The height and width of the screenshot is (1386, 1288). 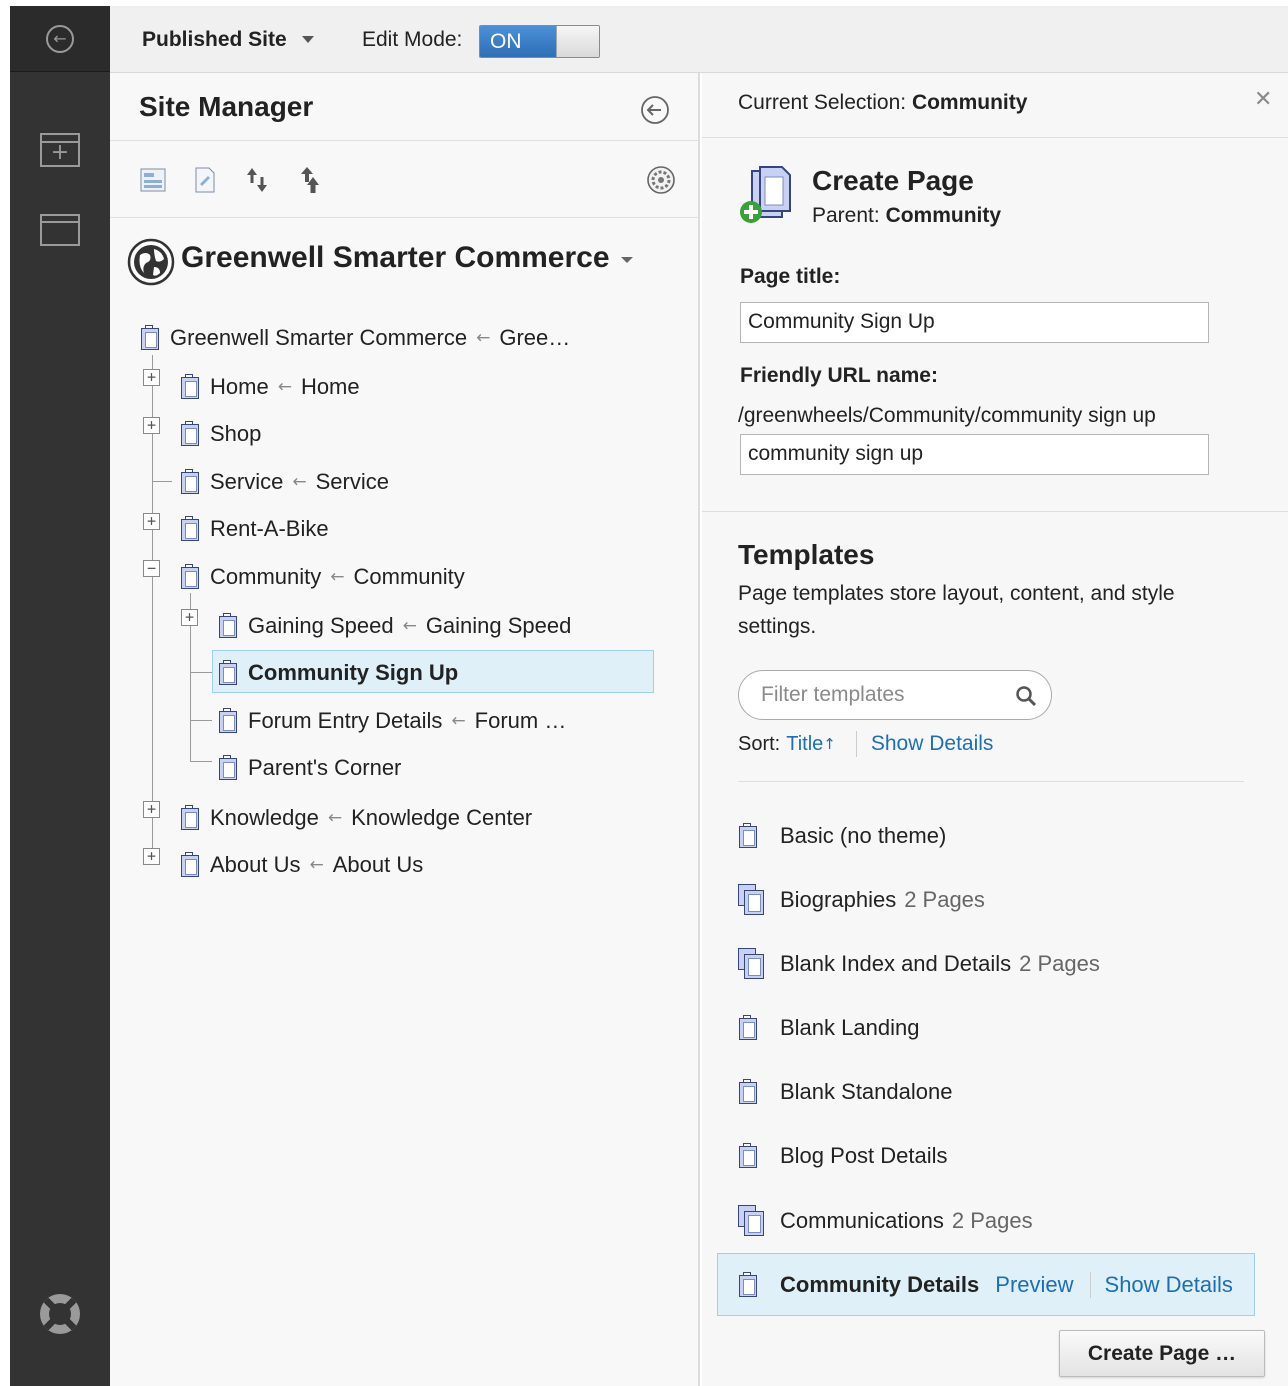 What do you see at coordinates (822, 102) in the screenshot?
I see `current-selection-label: Current Selection:` at bounding box center [822, 102].